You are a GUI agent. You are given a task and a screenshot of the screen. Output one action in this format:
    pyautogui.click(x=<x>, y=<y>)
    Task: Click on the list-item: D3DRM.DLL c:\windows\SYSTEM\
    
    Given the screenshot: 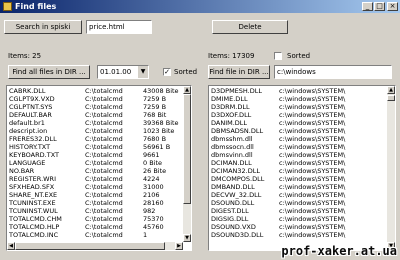 What is the action you would take?
    pyautogui.click(x=295, y=107)
    